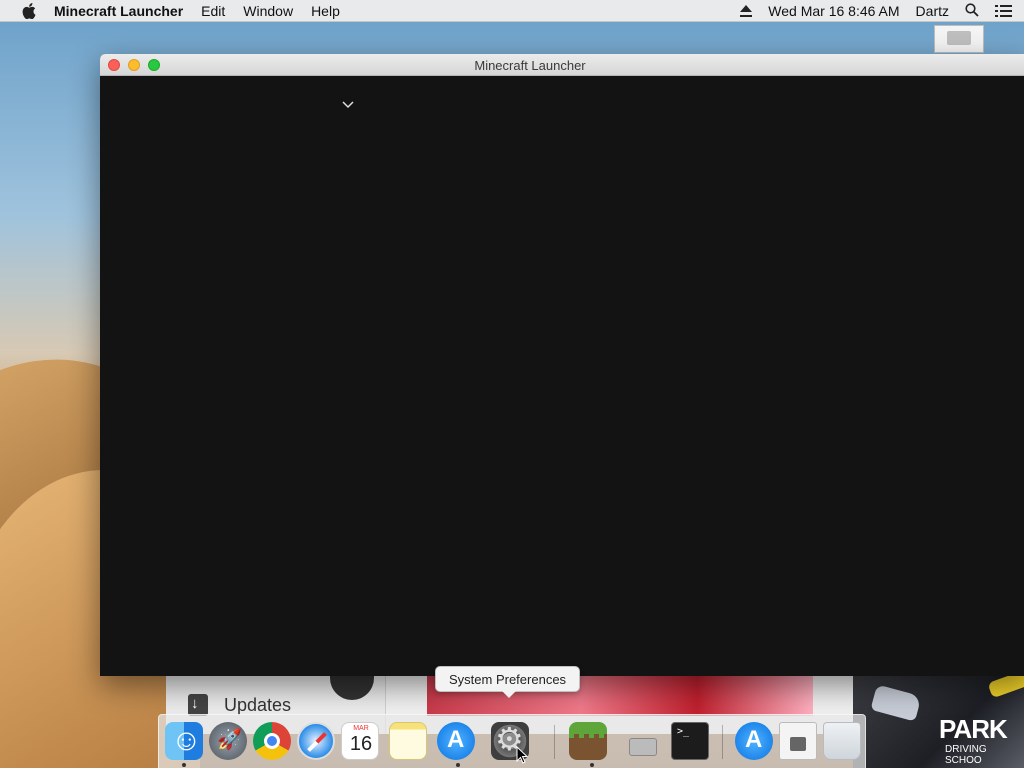  I want to click on launchpad-icon, so click(228, 741).